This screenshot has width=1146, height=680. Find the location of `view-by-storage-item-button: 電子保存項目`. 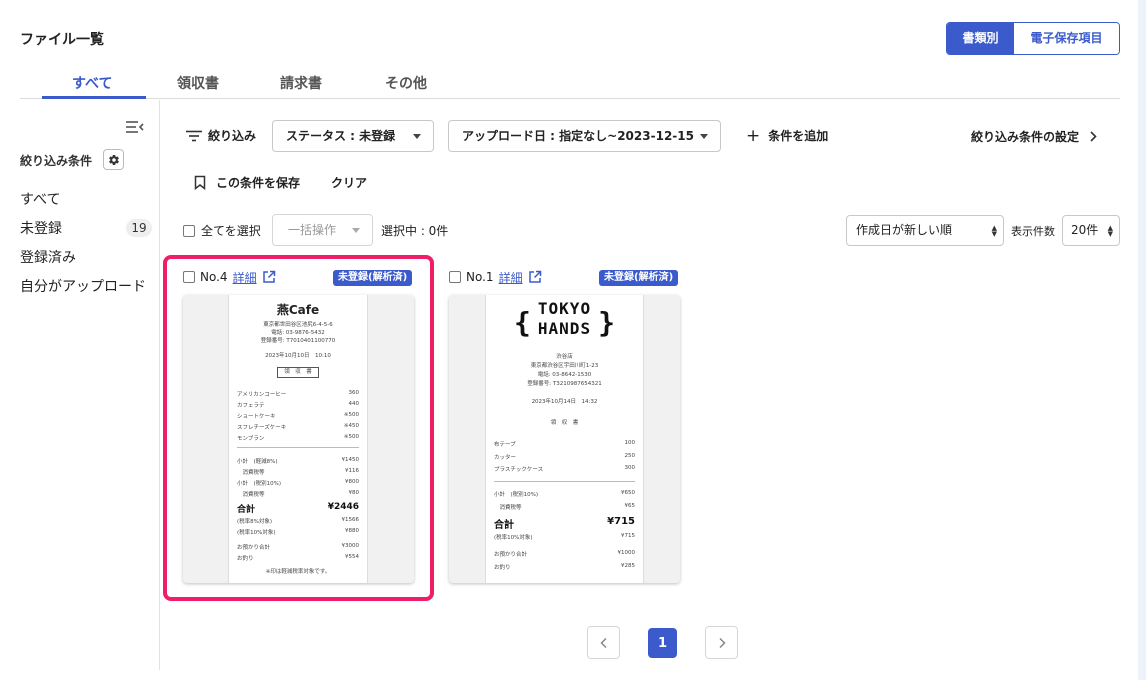

view-by-storage-item-button: 電子保存項目 is located at coordinates (1066, 38).